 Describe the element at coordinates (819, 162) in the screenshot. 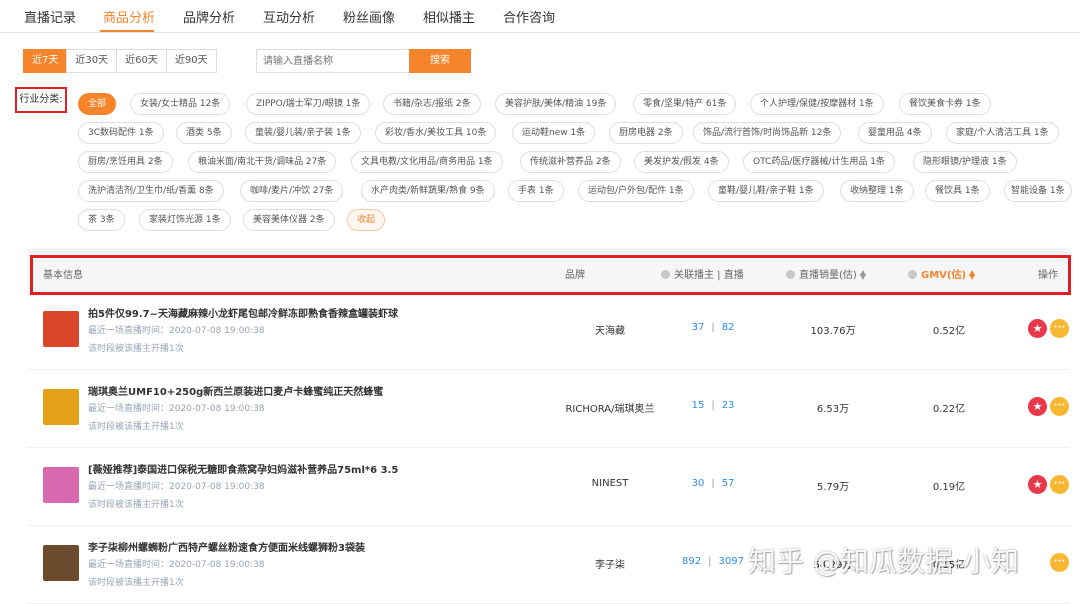

I see `category-tag: OTC药品/医疗器械/计生用品 1条` at that location.